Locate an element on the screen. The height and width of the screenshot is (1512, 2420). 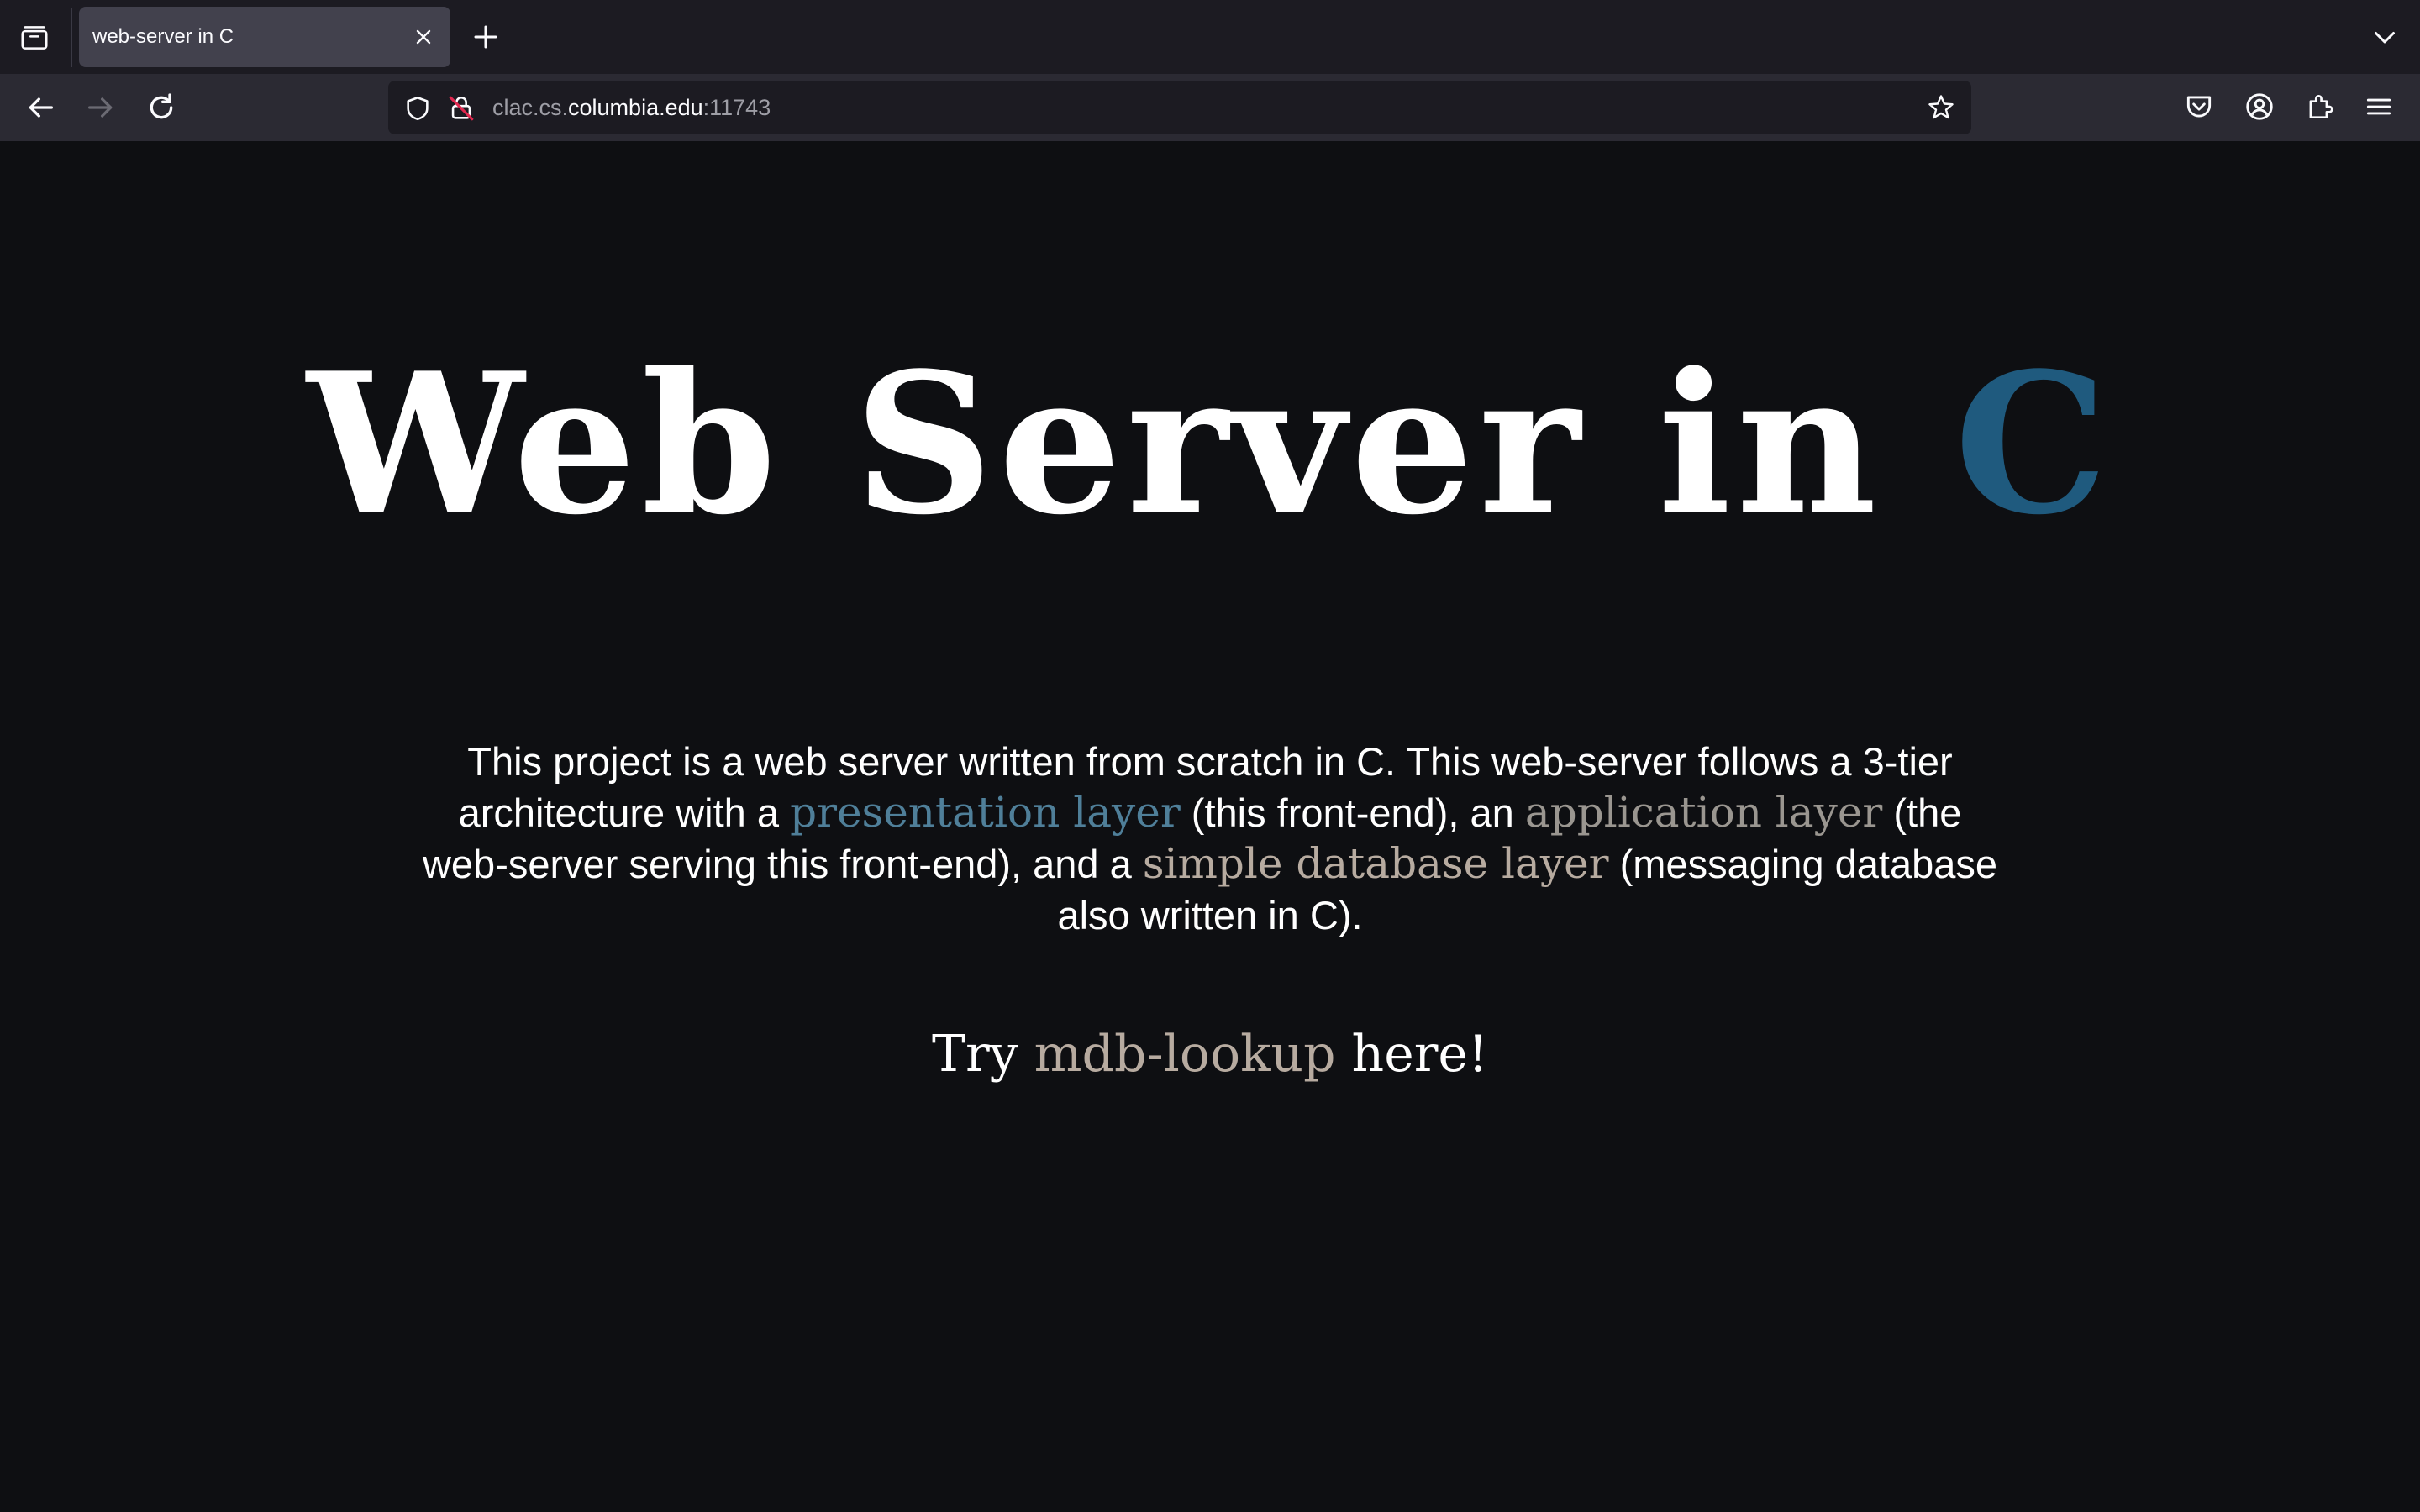
url-text: clac.cs.columbia.edu:11743 is located at coordinates (631, 108).